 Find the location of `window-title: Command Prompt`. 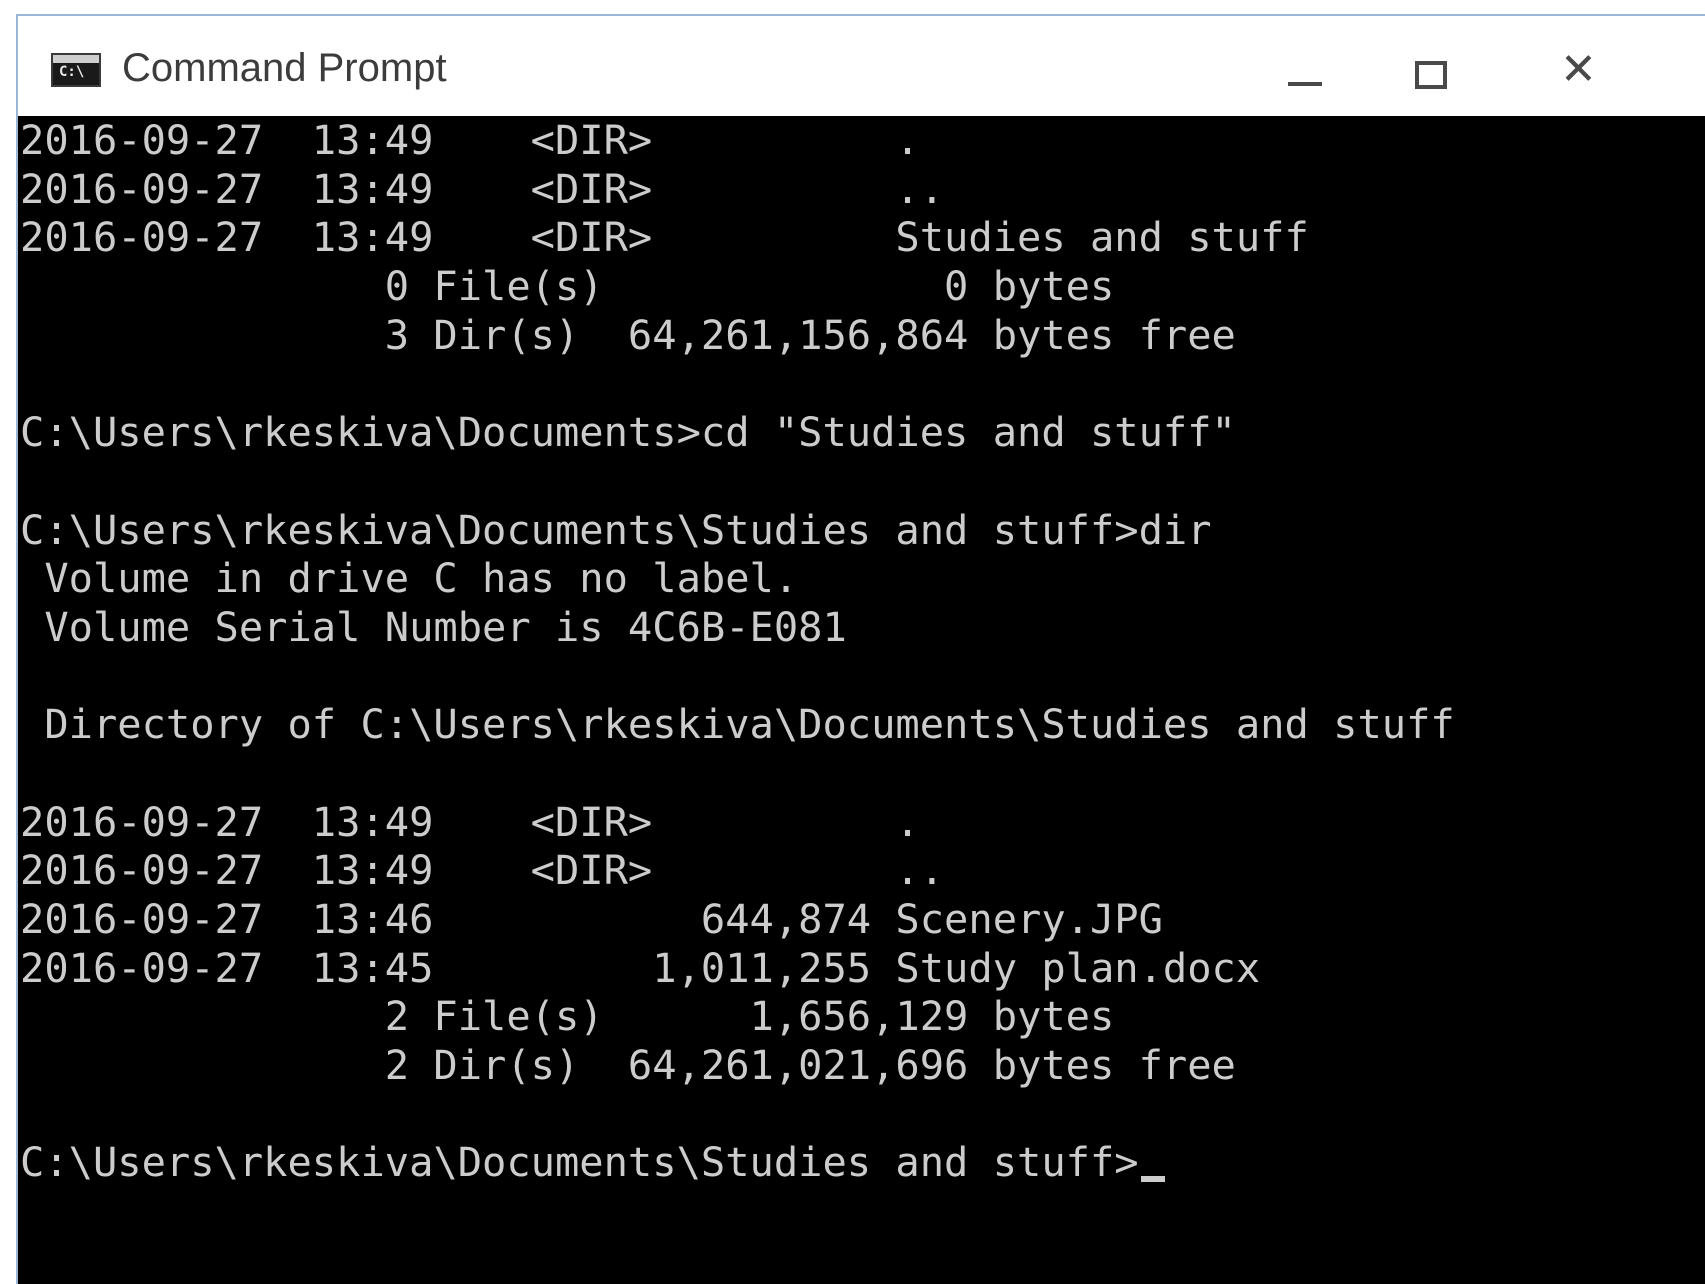

window-title: Command Prompt is located at coordinates (284, 68).